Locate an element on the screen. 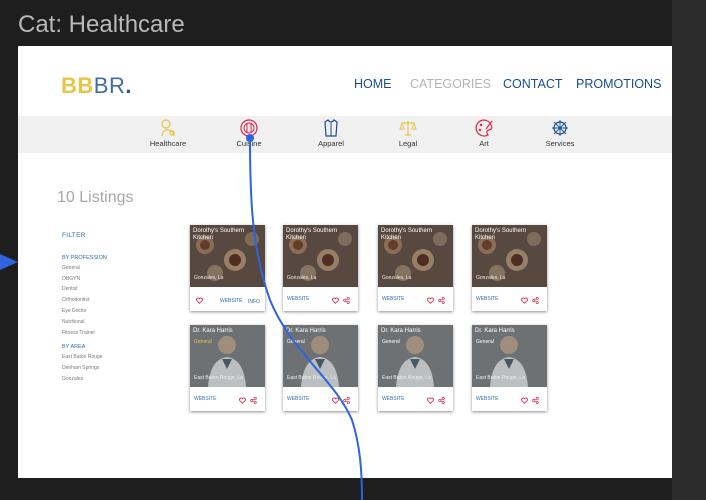  category-label: Apparel is located at coordinates (331, 143).